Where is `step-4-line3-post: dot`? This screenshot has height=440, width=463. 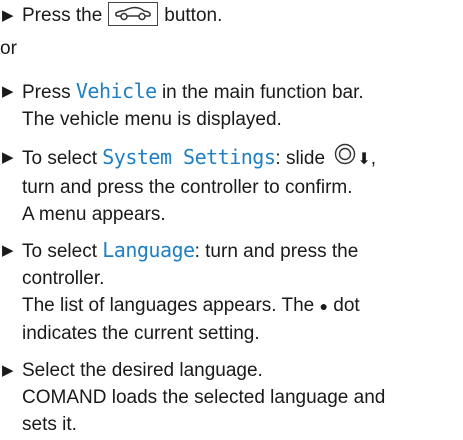
step-4-line3-post: dot is located at coordinates (346, 305).